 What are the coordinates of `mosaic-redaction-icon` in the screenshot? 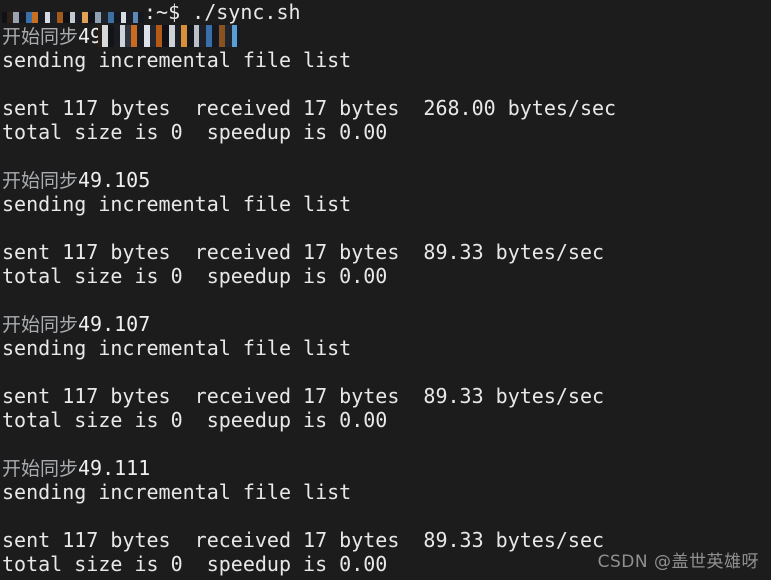 It's located at (169, 36).